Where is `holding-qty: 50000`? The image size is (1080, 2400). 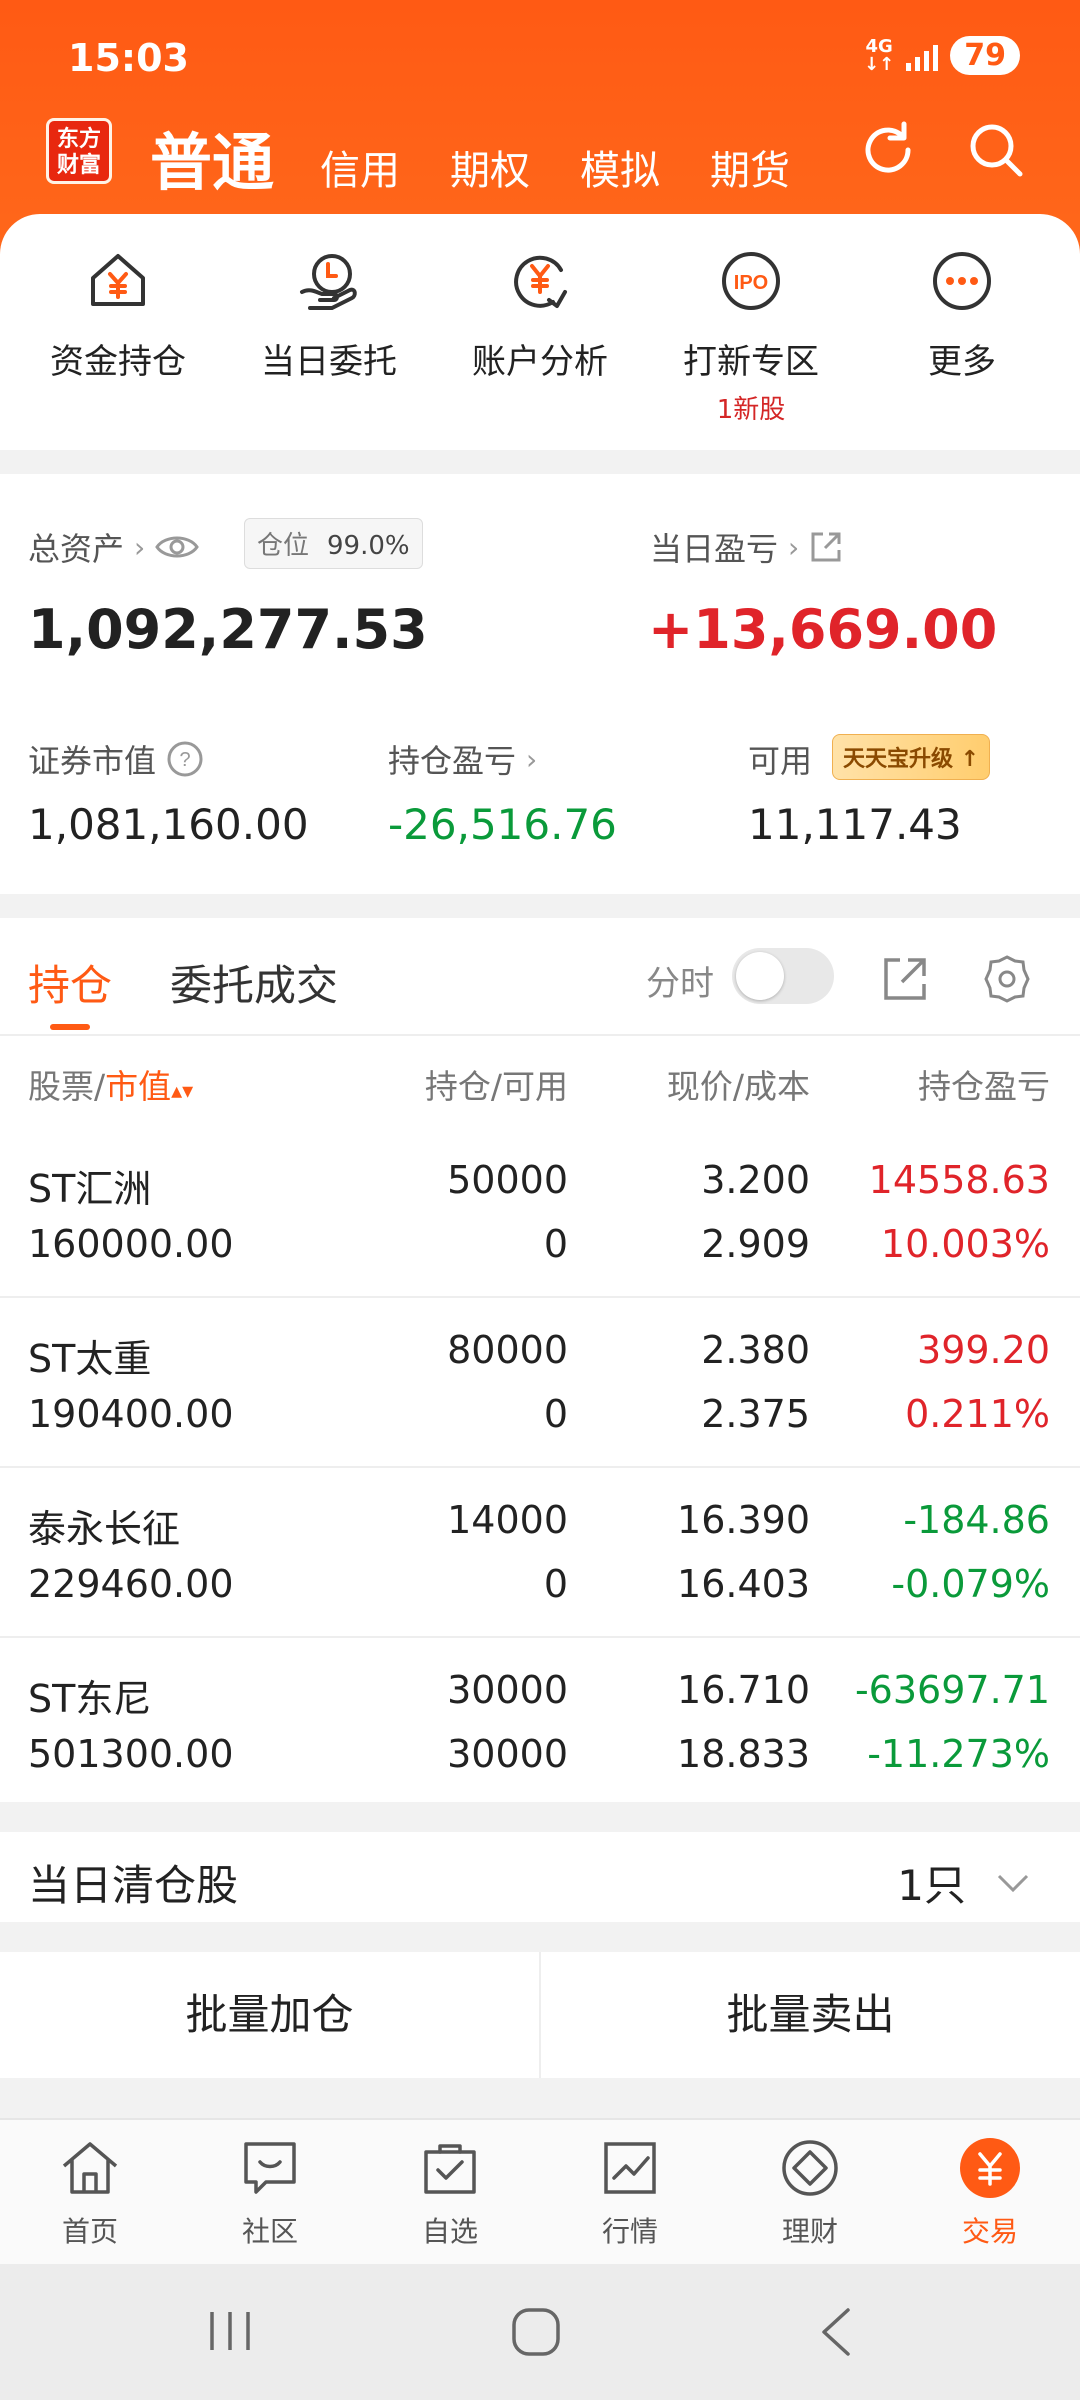 holding-qty: 50000 is located at coordinates (507, 1180).